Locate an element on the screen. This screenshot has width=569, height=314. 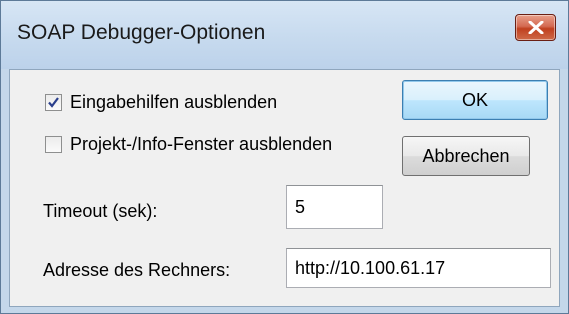
hide-input-aids-option: Eingabehilfen ausblenden is located at coordinates (161, 102).